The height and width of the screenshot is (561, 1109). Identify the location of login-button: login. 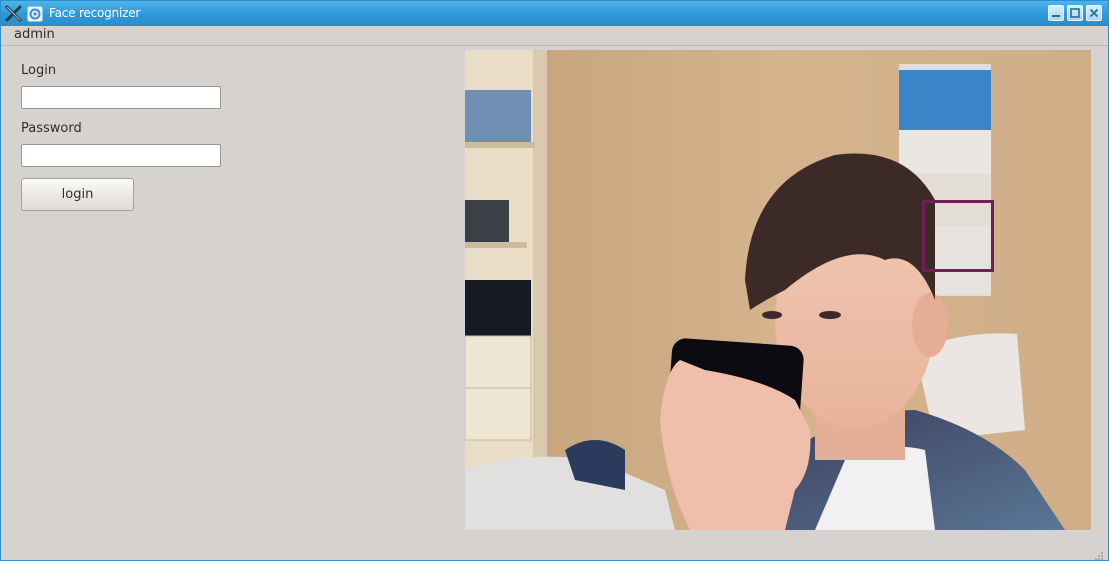
(77, 194).